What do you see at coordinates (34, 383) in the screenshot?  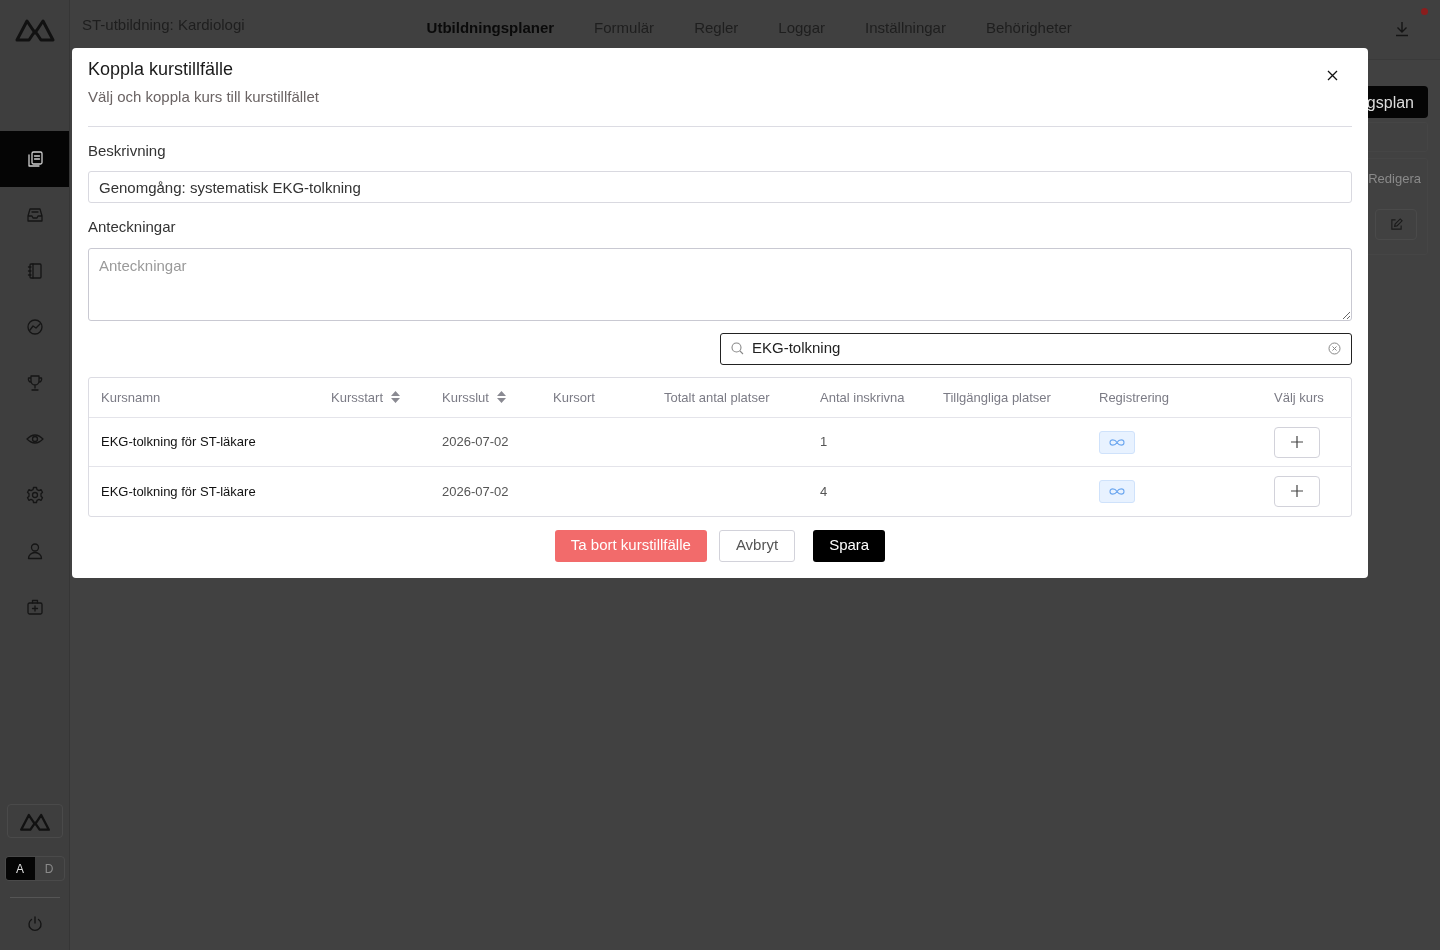 I see `trophy-icon` at bounding box center [34, 383].